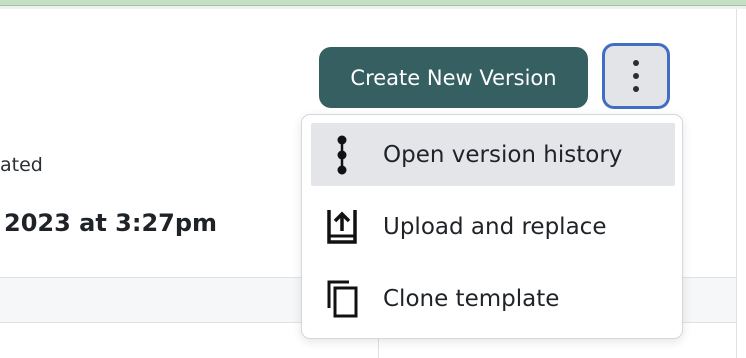 This screenshot has width=746, height=358. I want to click on menu-item-clone-template: Clone template, so click(493, 298).